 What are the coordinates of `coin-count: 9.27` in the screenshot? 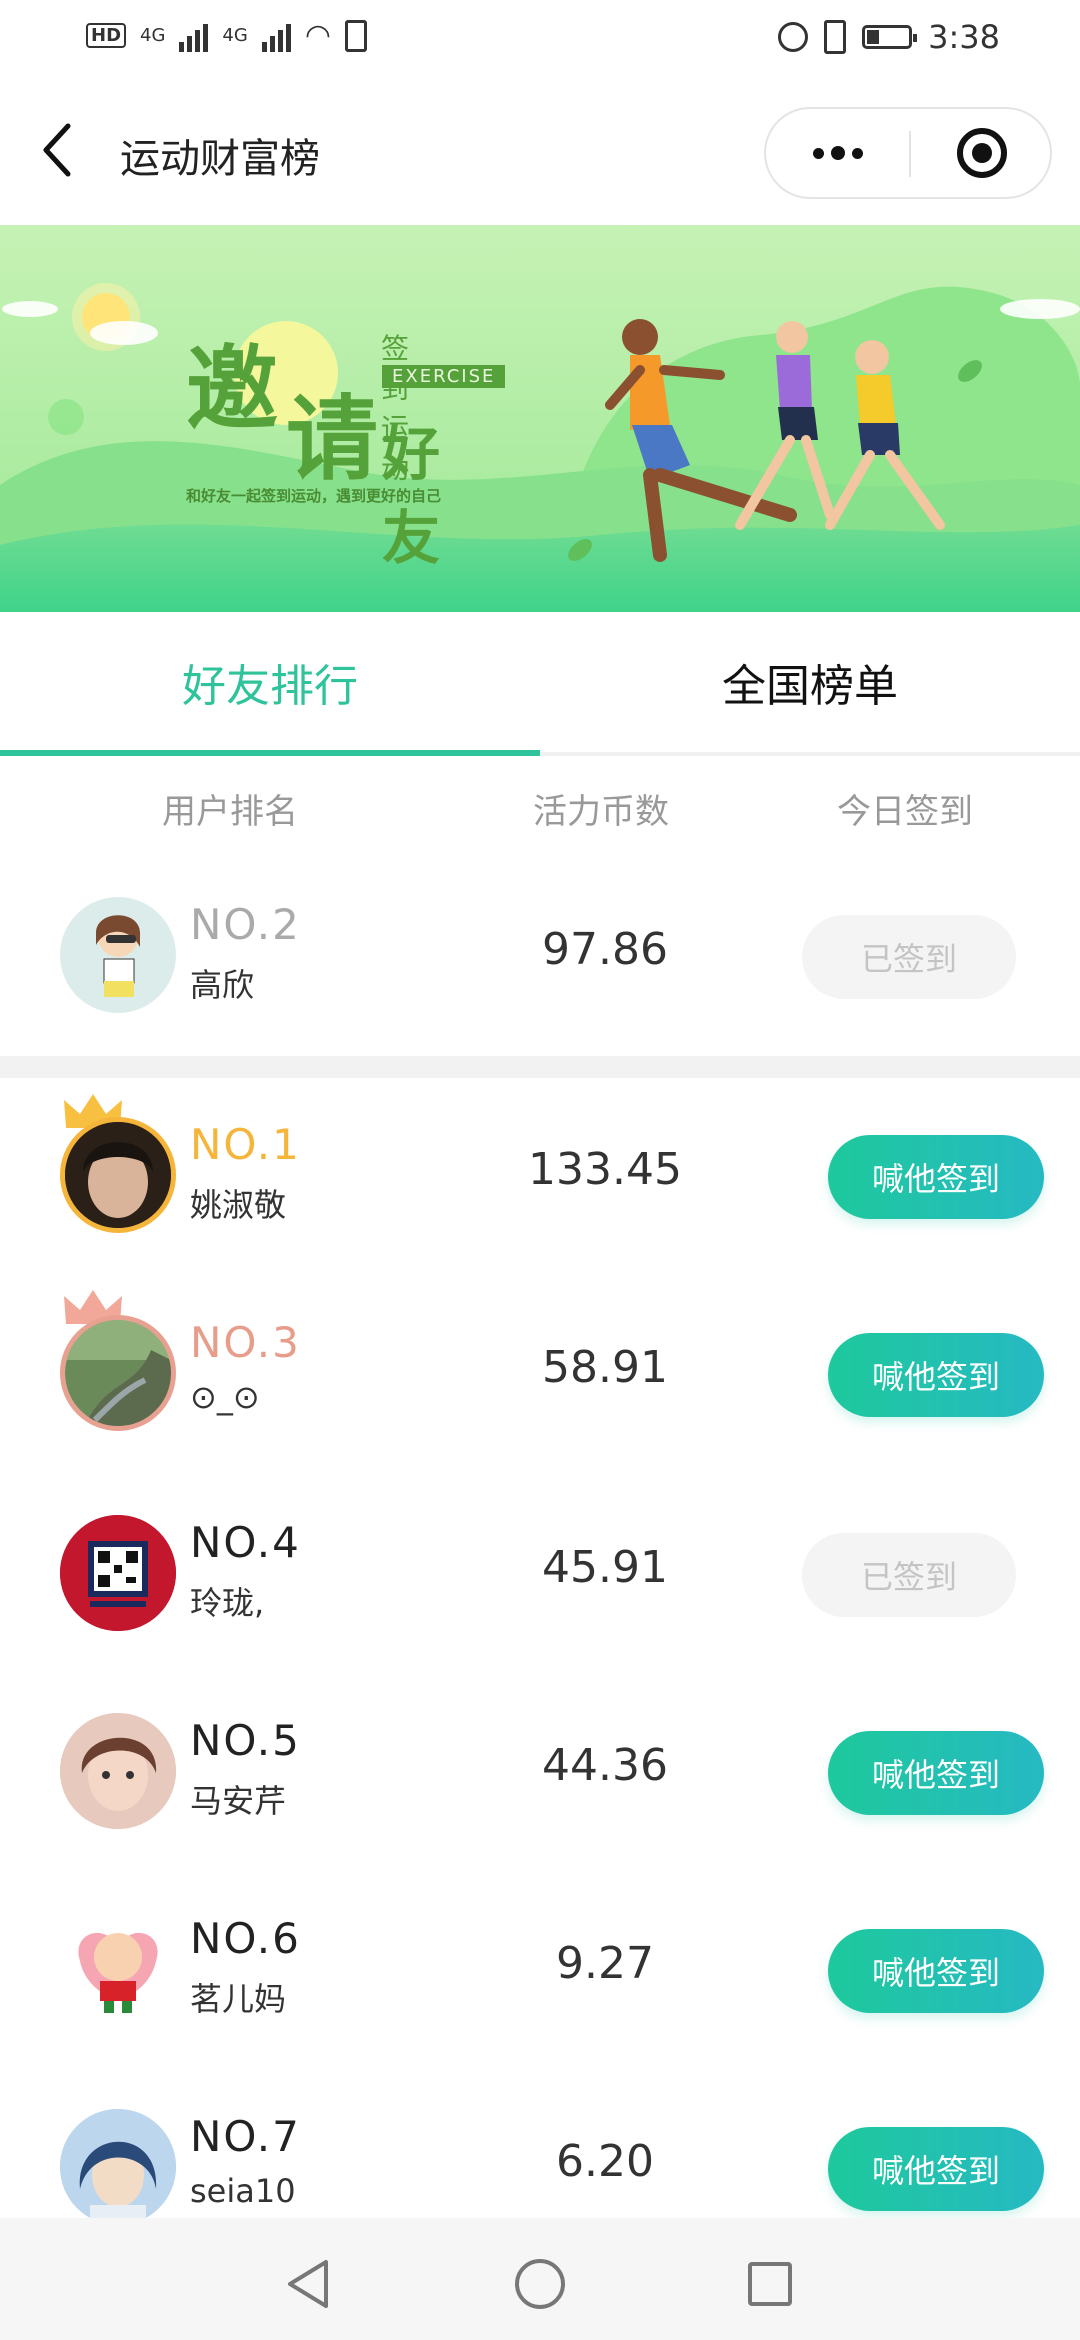 It's located at (605, 1963).